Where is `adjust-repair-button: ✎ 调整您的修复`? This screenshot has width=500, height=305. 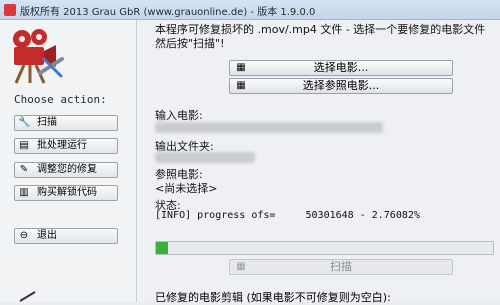 adjust-repair-button: ✎ 调整您的修复 is located at coordinates (66, 170).